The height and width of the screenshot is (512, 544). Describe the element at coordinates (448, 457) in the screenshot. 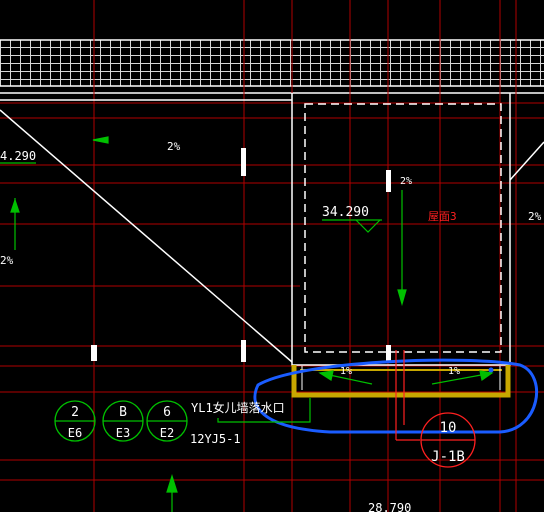

I see `detail-sheet: J-1B` at that location.